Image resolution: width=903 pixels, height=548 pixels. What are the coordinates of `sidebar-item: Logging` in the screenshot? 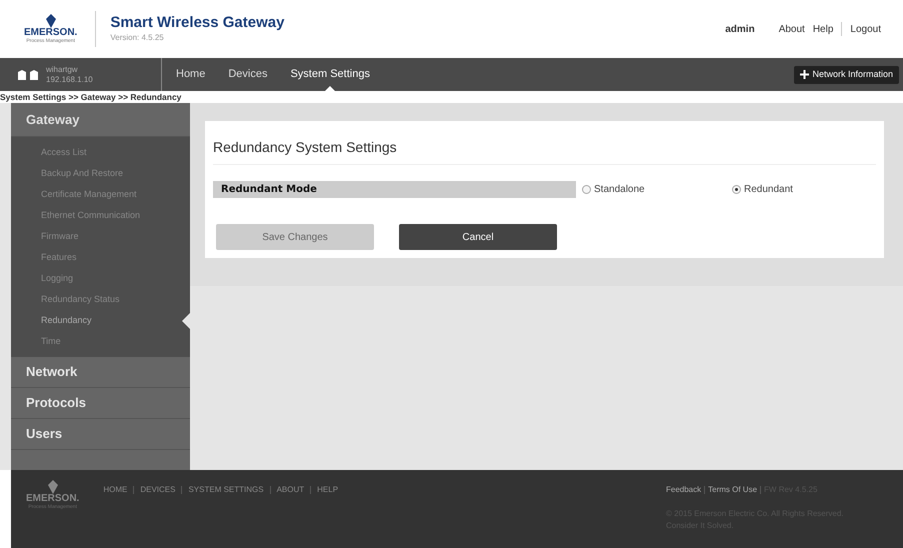 It's located at (100, 278).